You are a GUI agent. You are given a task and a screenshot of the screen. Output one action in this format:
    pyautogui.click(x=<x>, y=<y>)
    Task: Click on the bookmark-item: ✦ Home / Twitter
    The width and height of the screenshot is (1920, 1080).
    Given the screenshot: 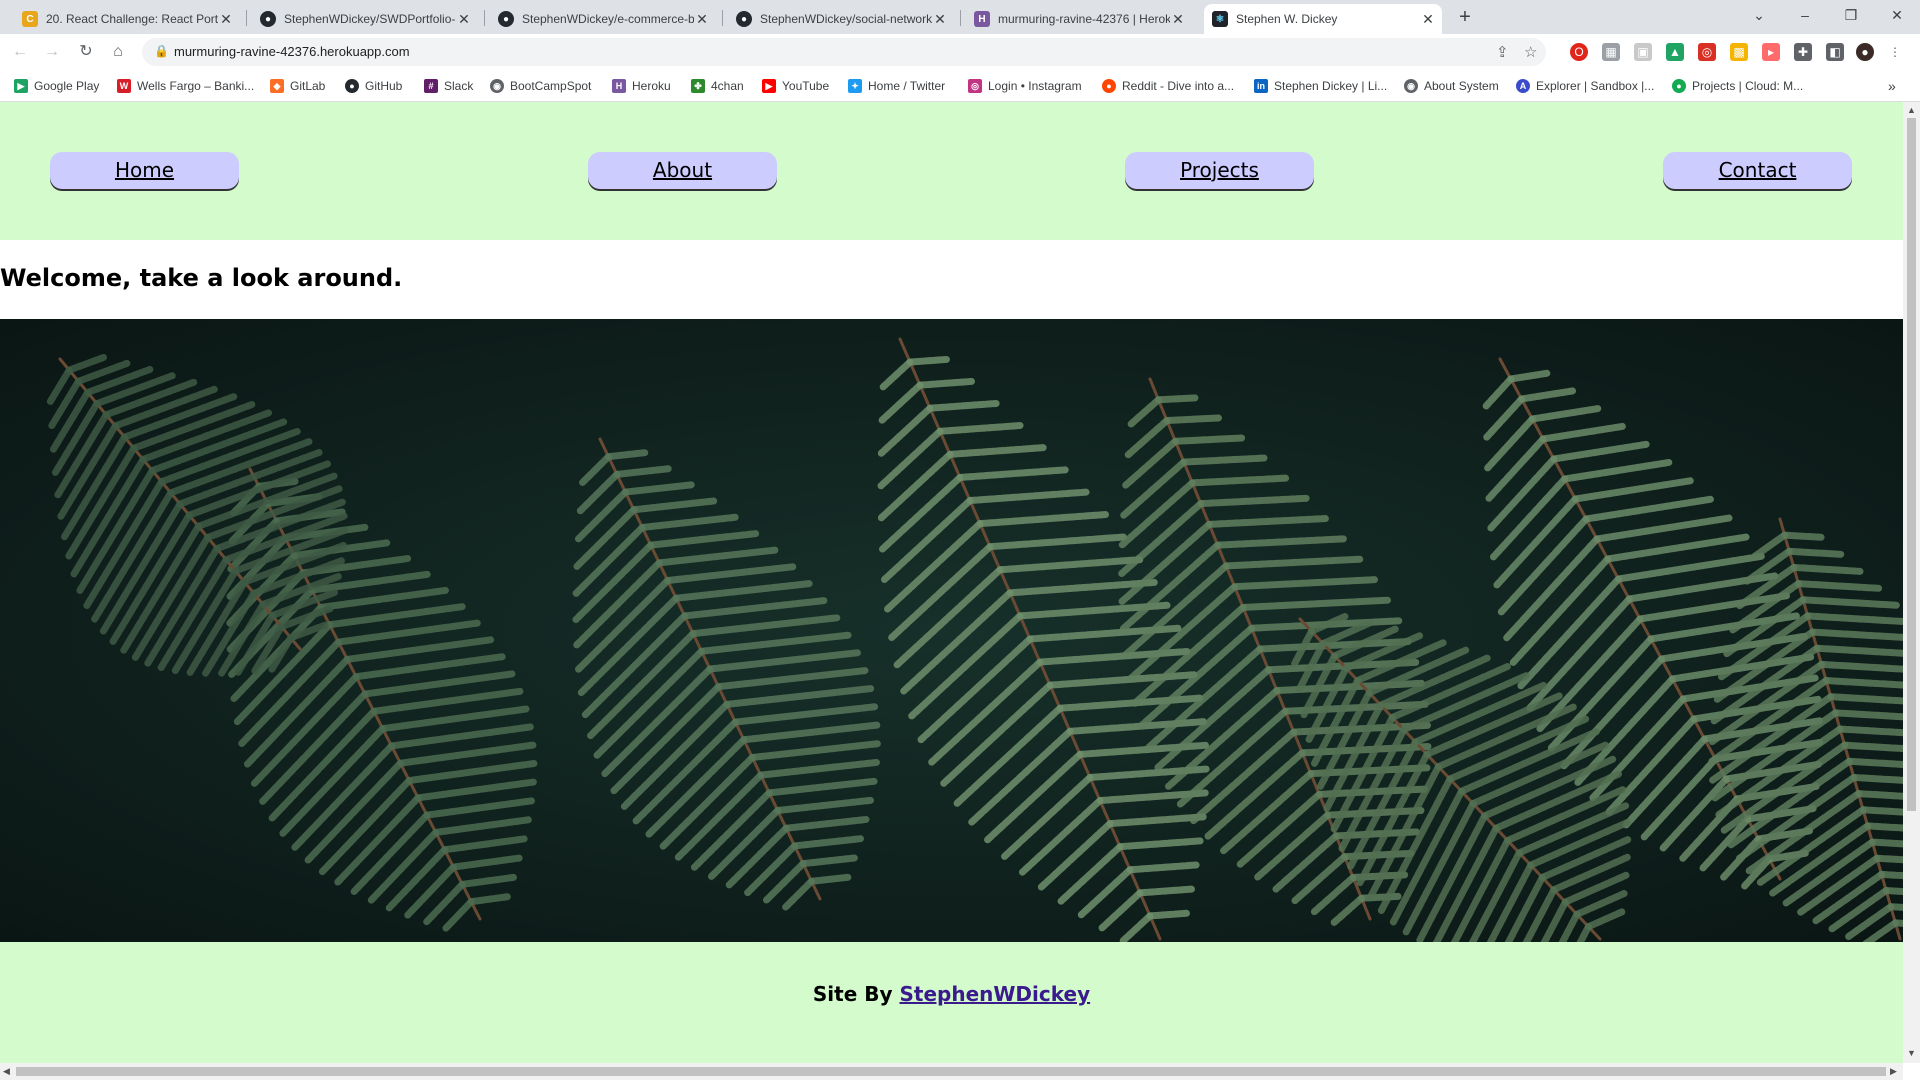 What is the action you would take?
    pyautogui.click(x=896, y=86)
    